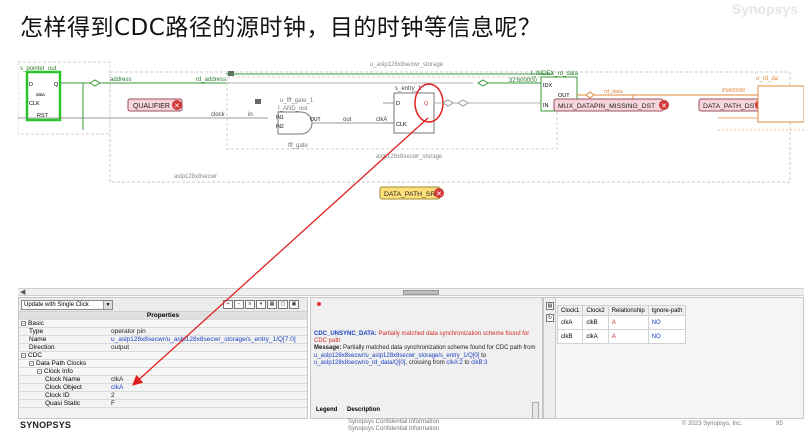 The width and height of the screenshot is (804, 435). I want to click on chevron-down-icon: ▼, so click(107, 304).